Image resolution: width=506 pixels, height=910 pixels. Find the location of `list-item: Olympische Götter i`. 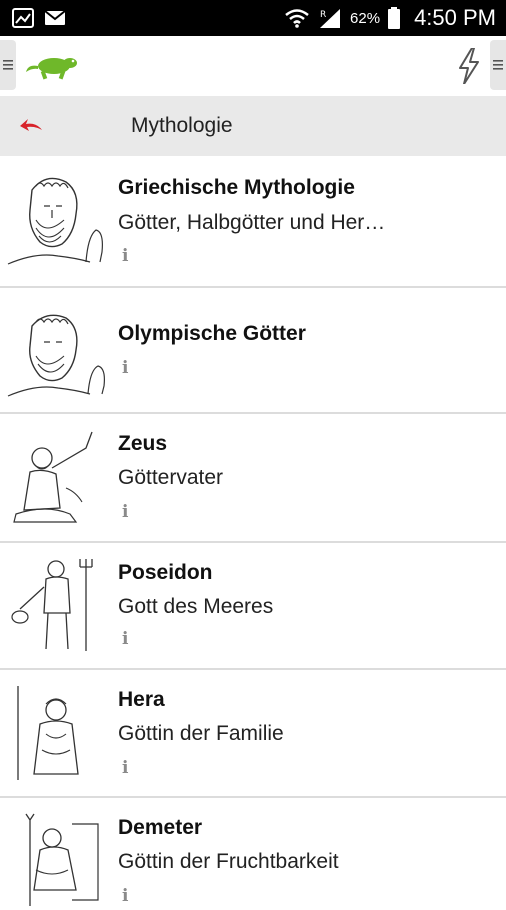

list-item: Olympische Götter i is located at coordinates (253, 349).